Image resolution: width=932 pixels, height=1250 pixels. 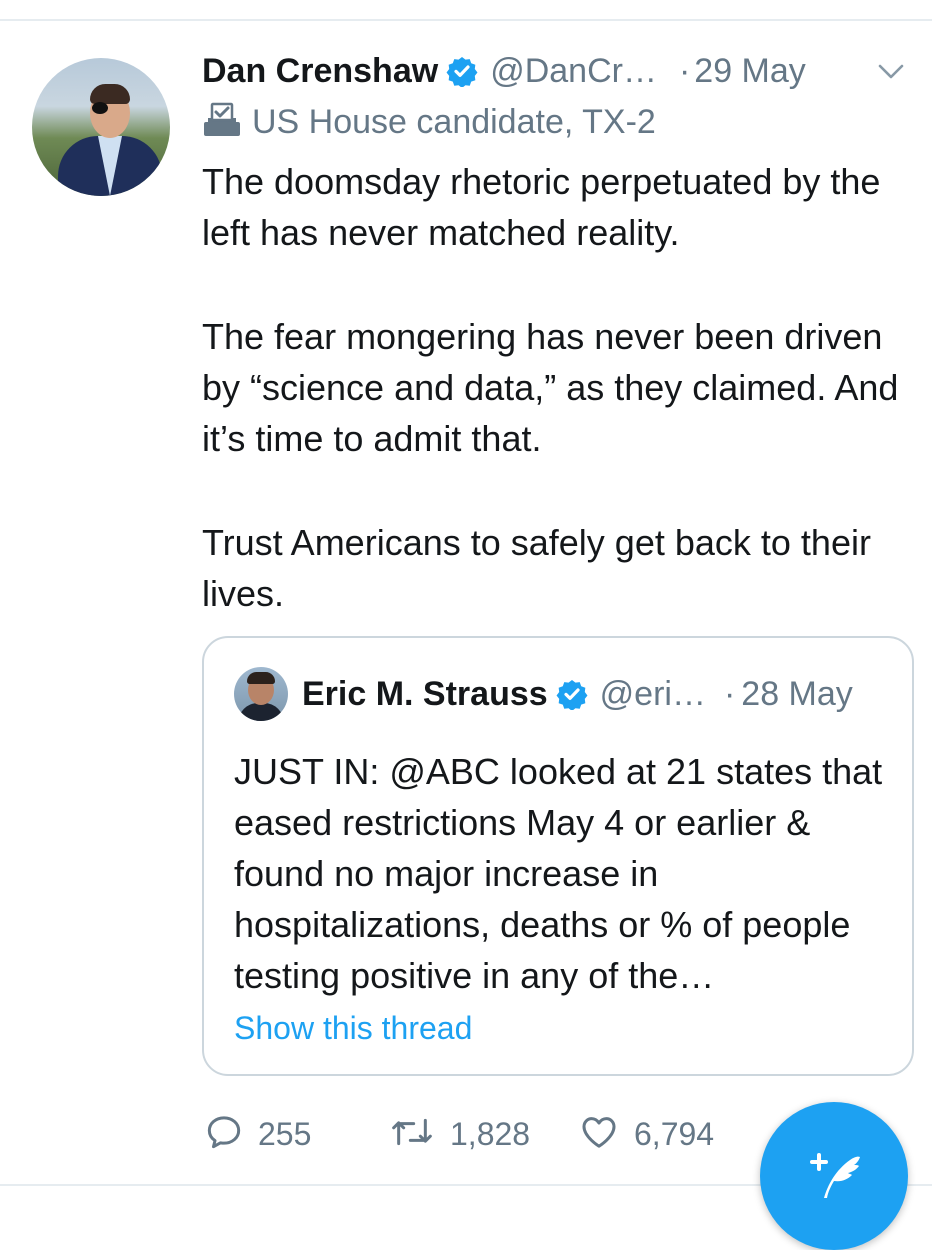 I want to click on author-name: Dan Crenshaw, so click(x=320, y=71).